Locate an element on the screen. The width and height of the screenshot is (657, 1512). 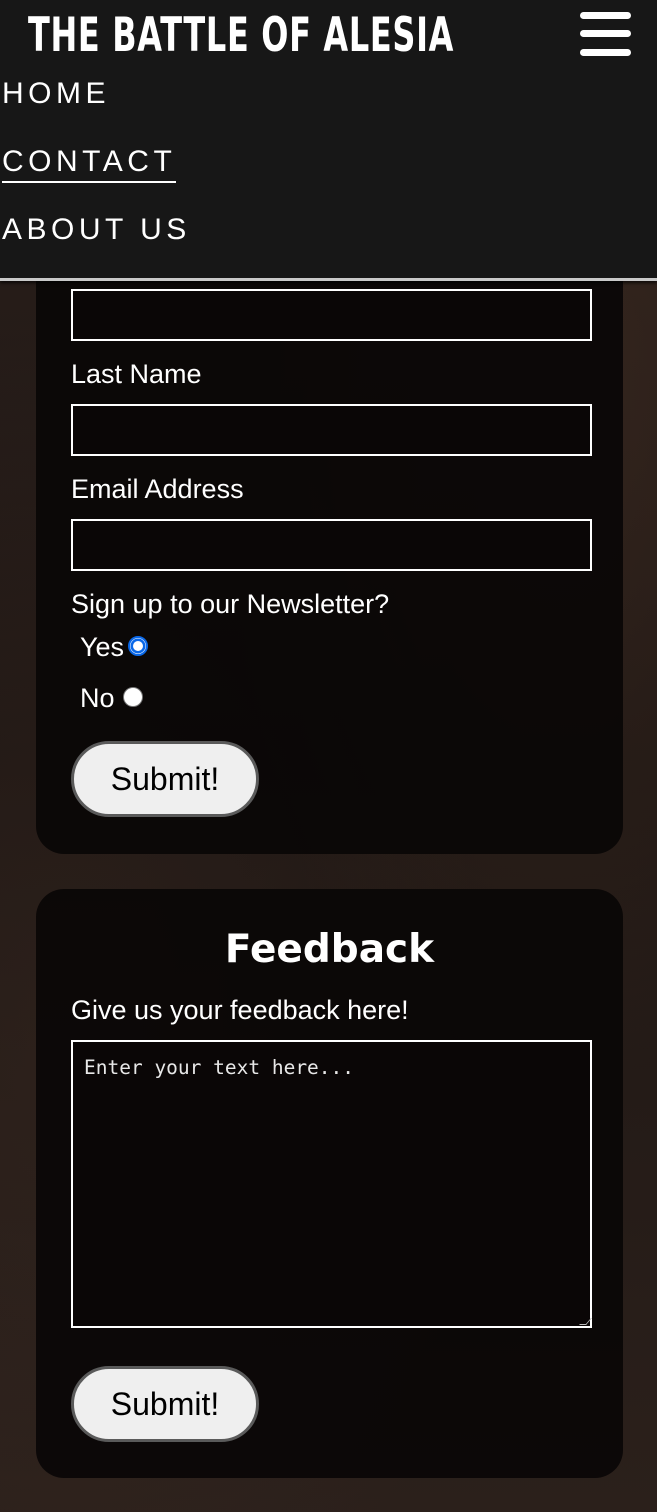
nav-link-about-us: ABOUT US is located at coordinates (96, 230).